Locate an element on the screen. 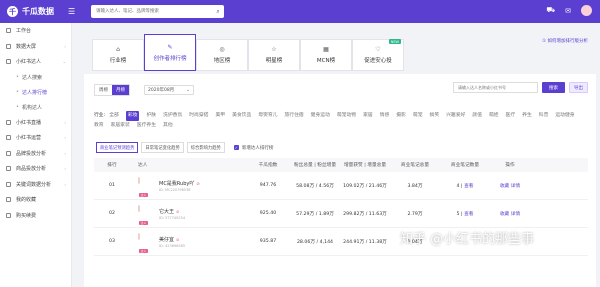  industry-item: 医疗养生 is located at coordinates (146, 126).